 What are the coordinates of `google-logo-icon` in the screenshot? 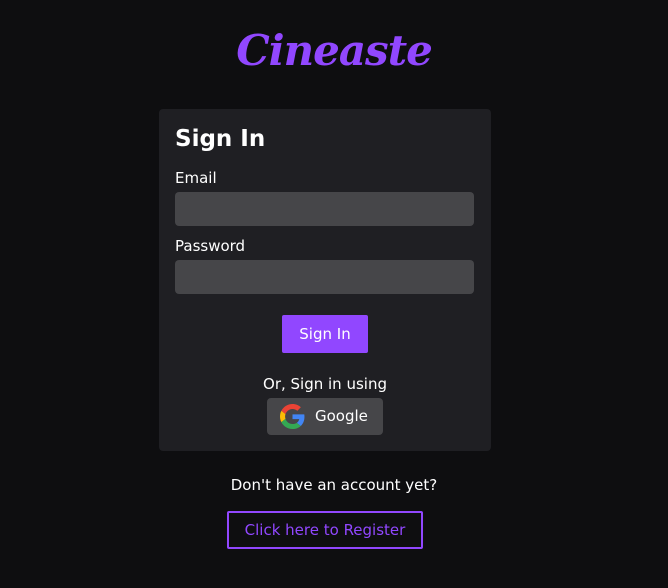 It's located at (292, 416).